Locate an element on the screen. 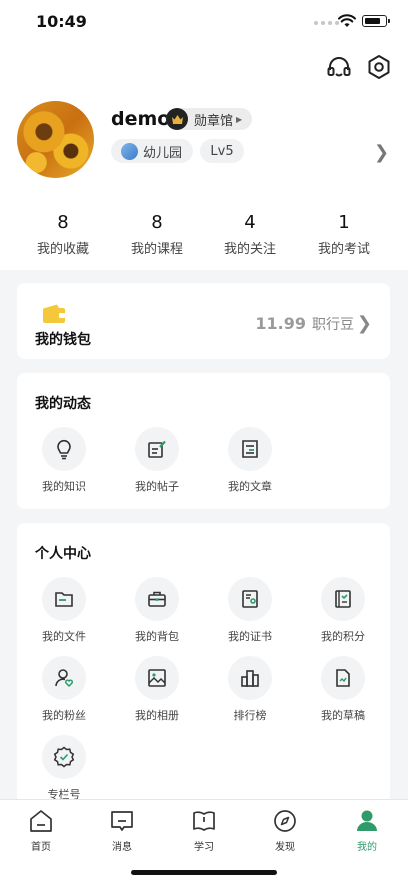 The image size is (408, 883). wallet-card: 我的钱包 11.99 职行豆 ❯ is located at coordinates (203, 321).